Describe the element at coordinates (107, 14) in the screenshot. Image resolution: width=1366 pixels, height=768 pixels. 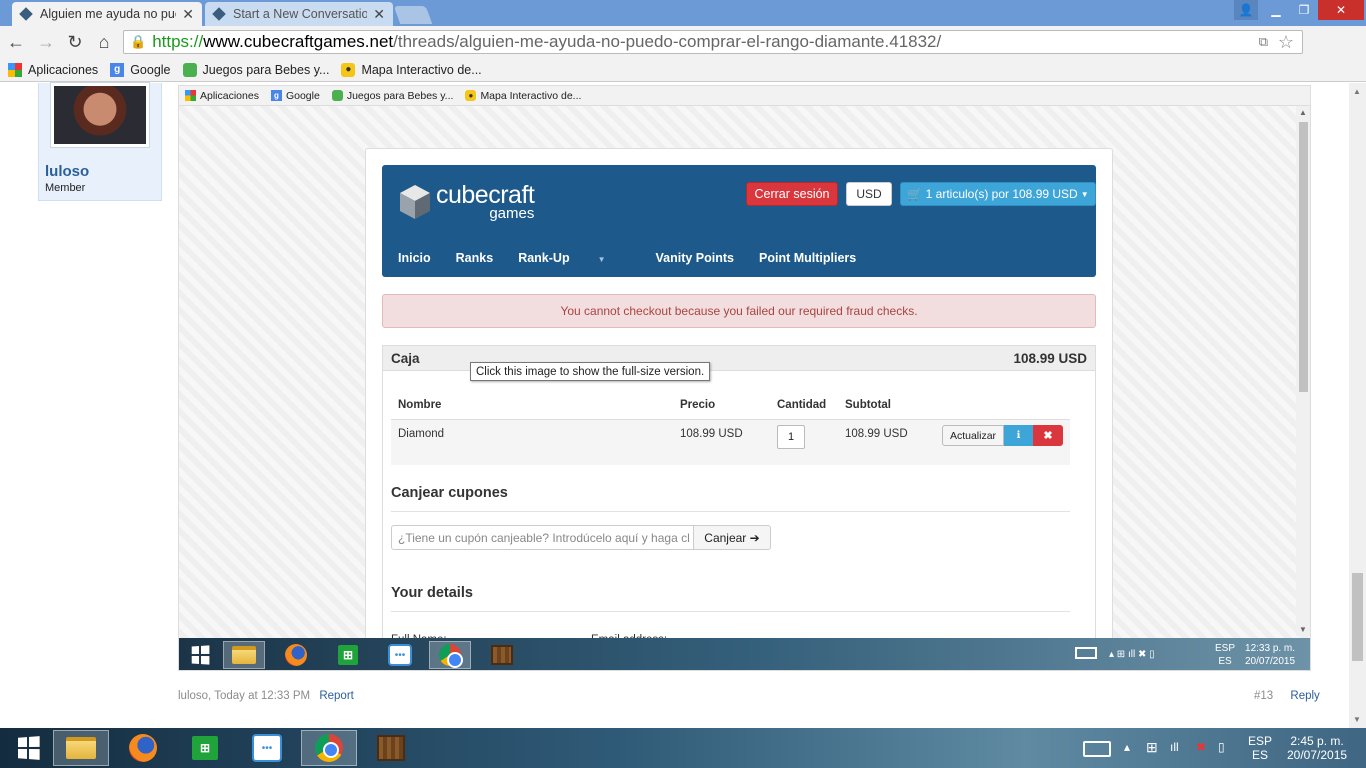
I see `tab-active: Alguien me ayuda no pue ✕` at that location.